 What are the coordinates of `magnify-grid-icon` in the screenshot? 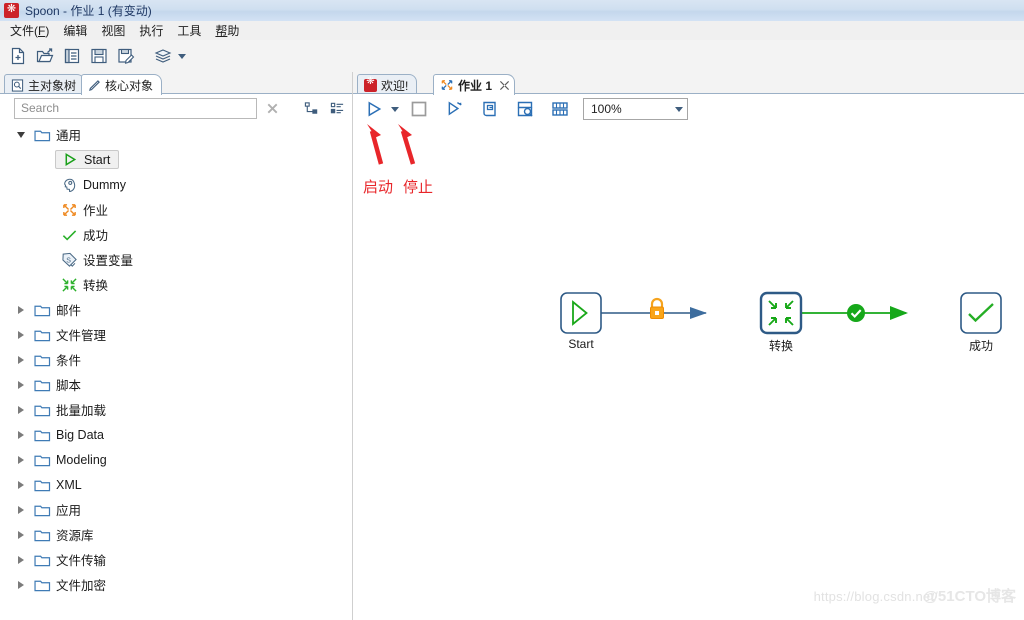 It's located at (525, 109).